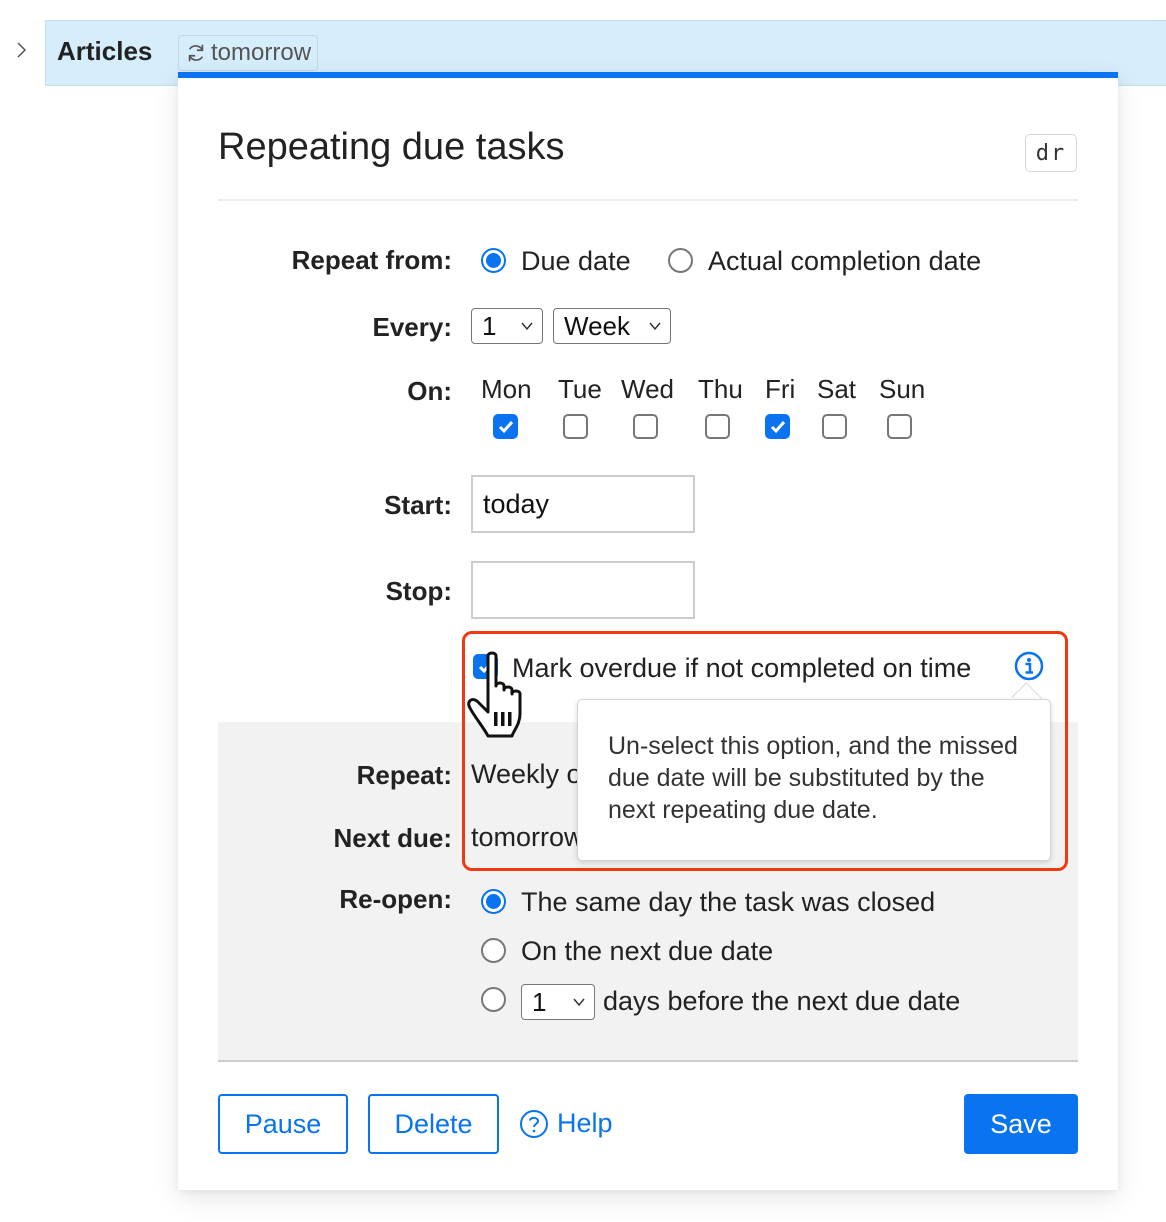 This screenshot has width=1166, height=1222. I want to click on day-label-fri: Fri, so click(780, 389).